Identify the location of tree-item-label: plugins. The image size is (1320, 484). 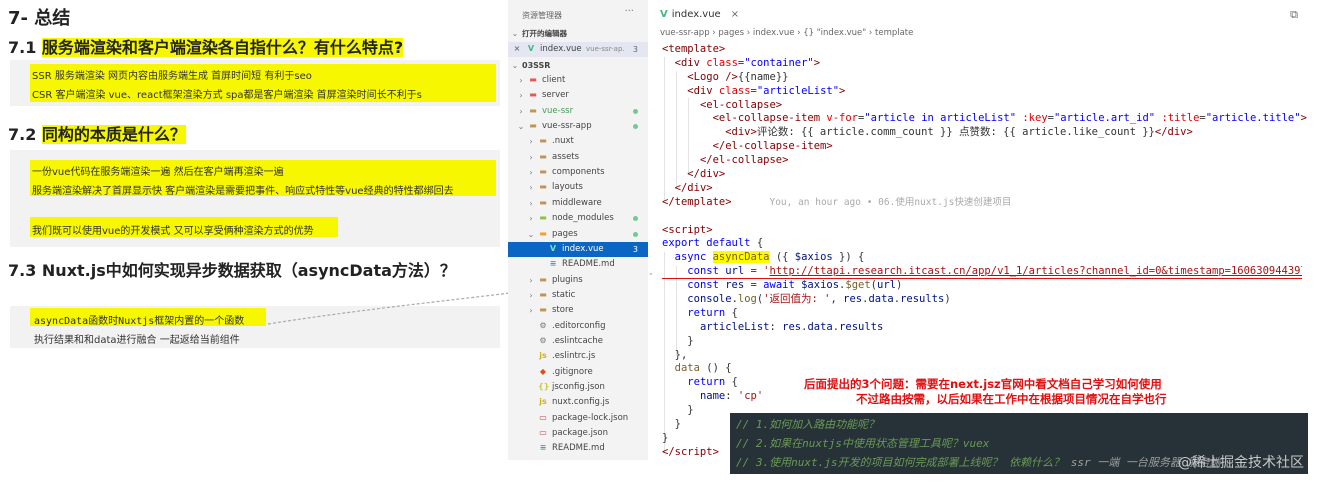
(567, 279).